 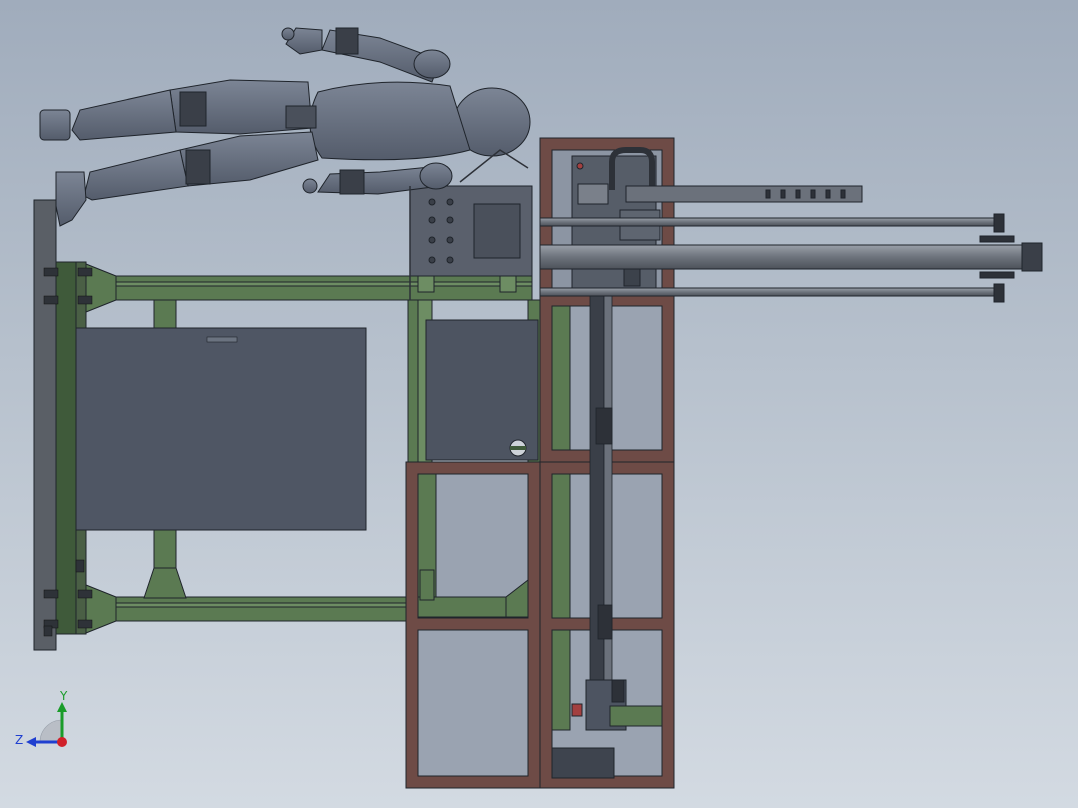 I want to click on control-cabinet-panel, so click(x=221, y=429).